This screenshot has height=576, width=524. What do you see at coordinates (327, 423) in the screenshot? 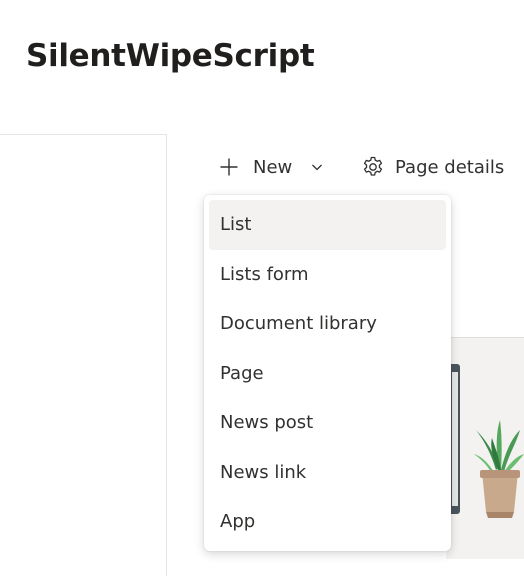
I see `menu-item-news-post: News post` at bounding box center [327, 423].